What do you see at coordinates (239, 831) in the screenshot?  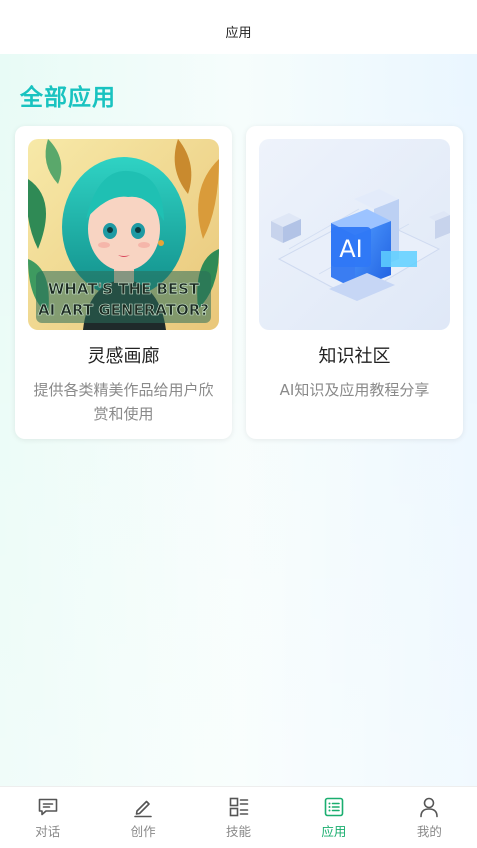 I see `tab-label: 技能` at bounding box center [239, 831].